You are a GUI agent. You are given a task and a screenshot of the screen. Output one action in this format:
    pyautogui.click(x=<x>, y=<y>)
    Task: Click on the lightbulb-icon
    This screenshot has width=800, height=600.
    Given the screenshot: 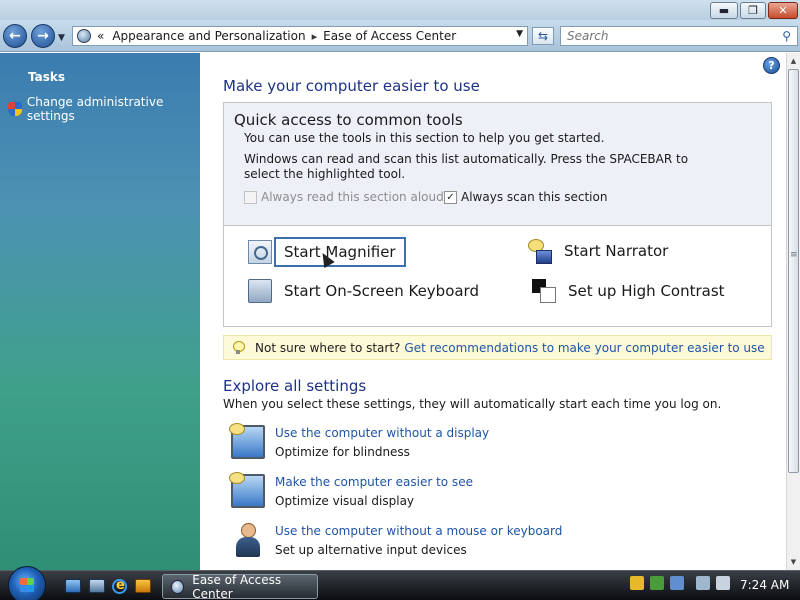 What is the action you would take?
    pyautogui.click(x=239, y=347)
    